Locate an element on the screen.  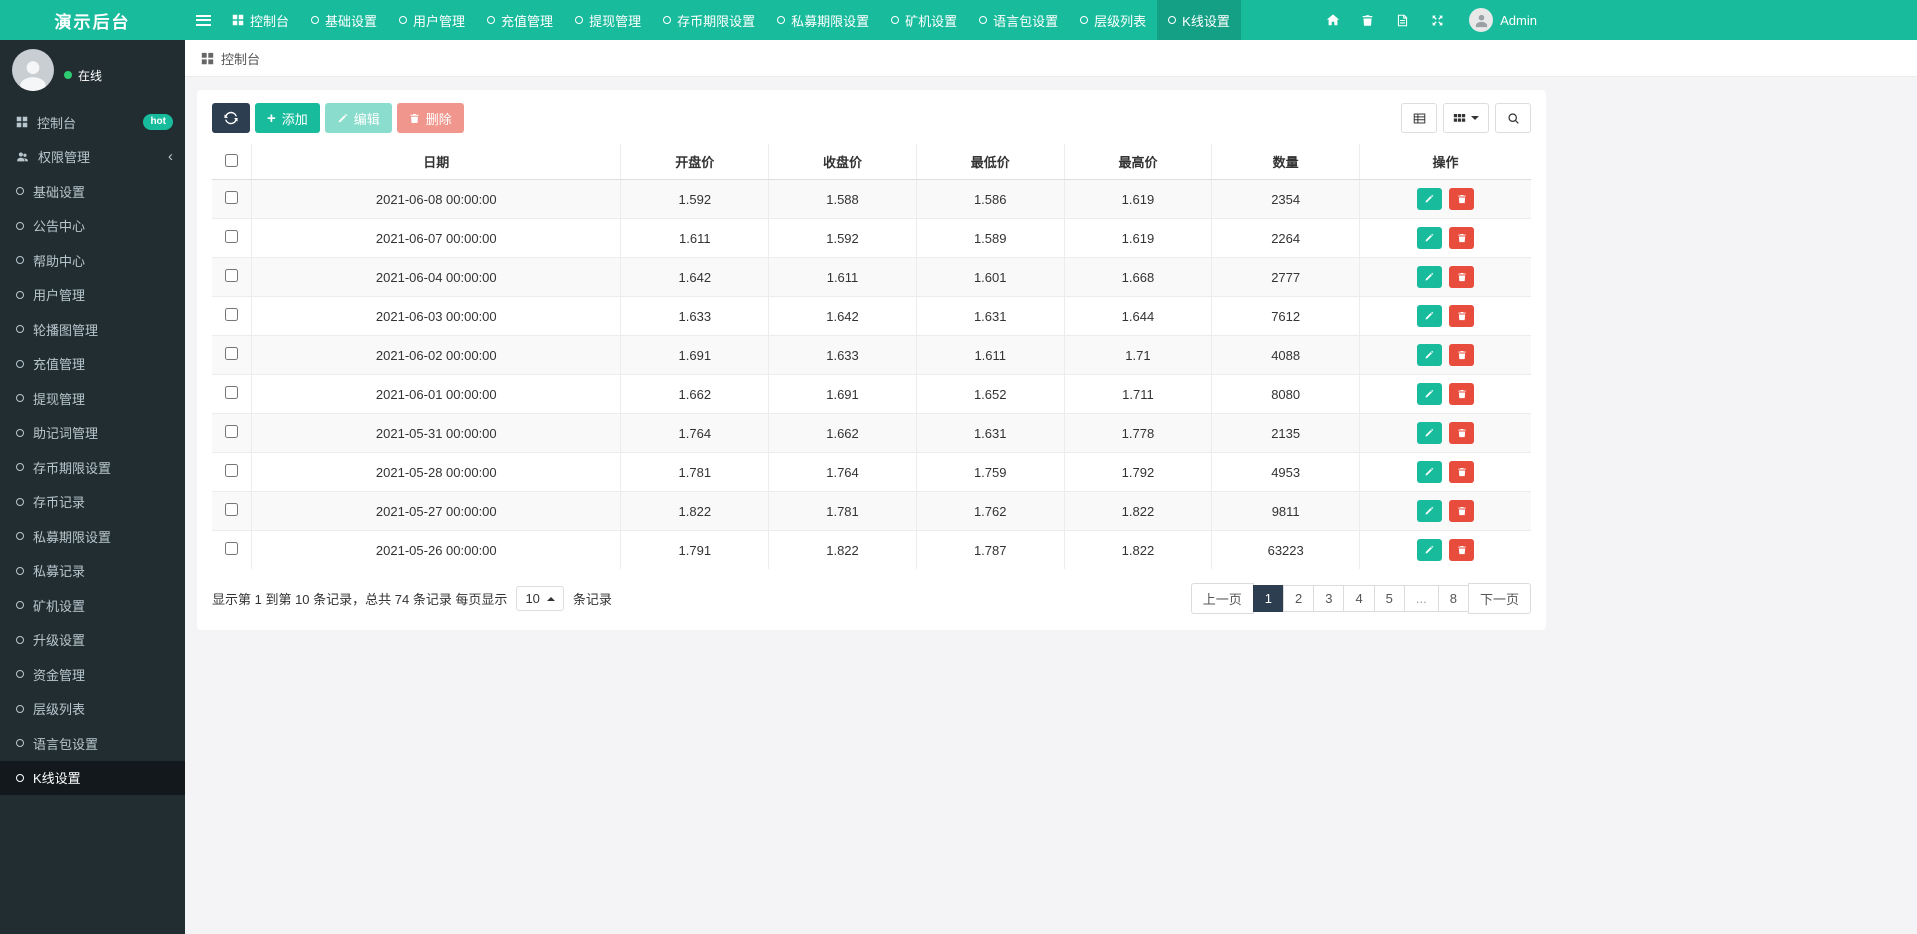
sidebar-menu-item: K线设置 is located at coordinates (92, 777).